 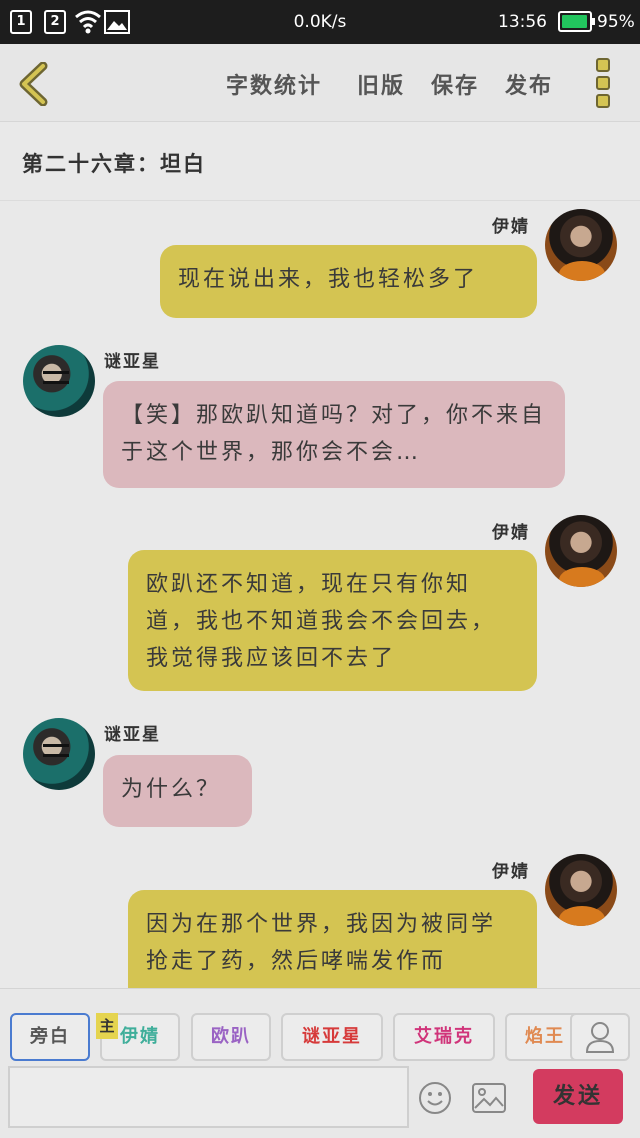 What do you see at coordinates (274, 84) in the screenshot?
I see `word-count-button: 字数统计` at bounding box center [274, 84].